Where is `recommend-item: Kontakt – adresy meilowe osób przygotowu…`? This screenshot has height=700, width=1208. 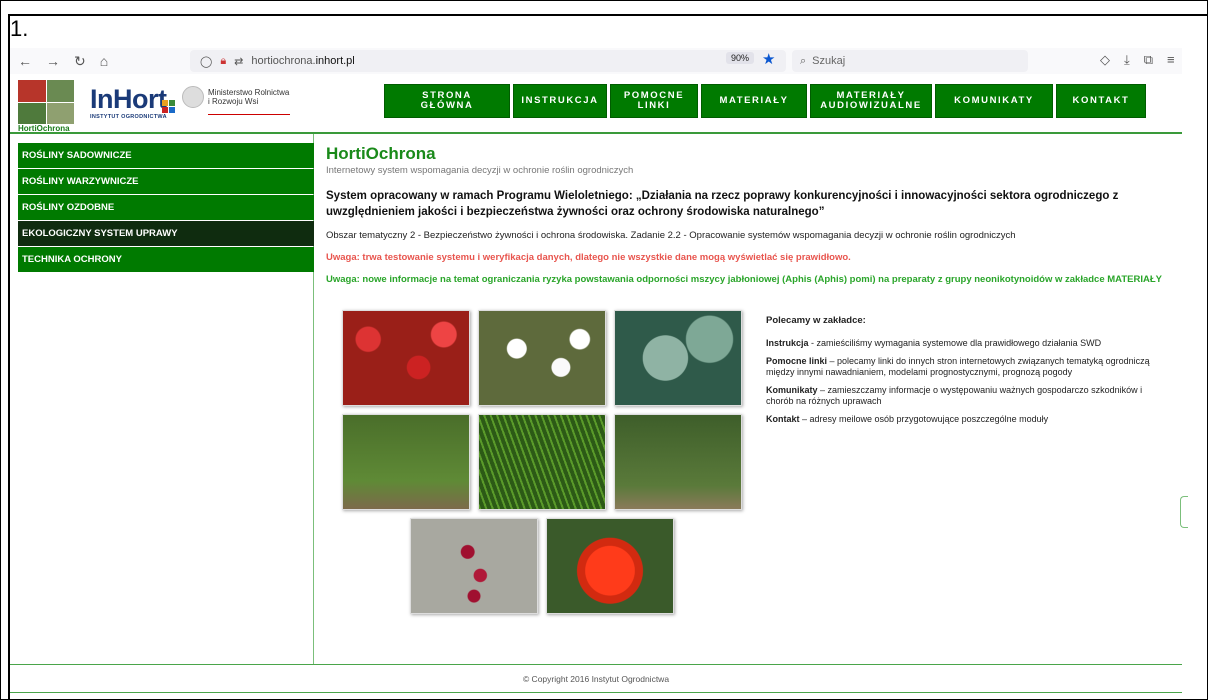 recommend-item: Kontakt – adresy meilowe osób przygotowu… is located at coordinates (907, 419).